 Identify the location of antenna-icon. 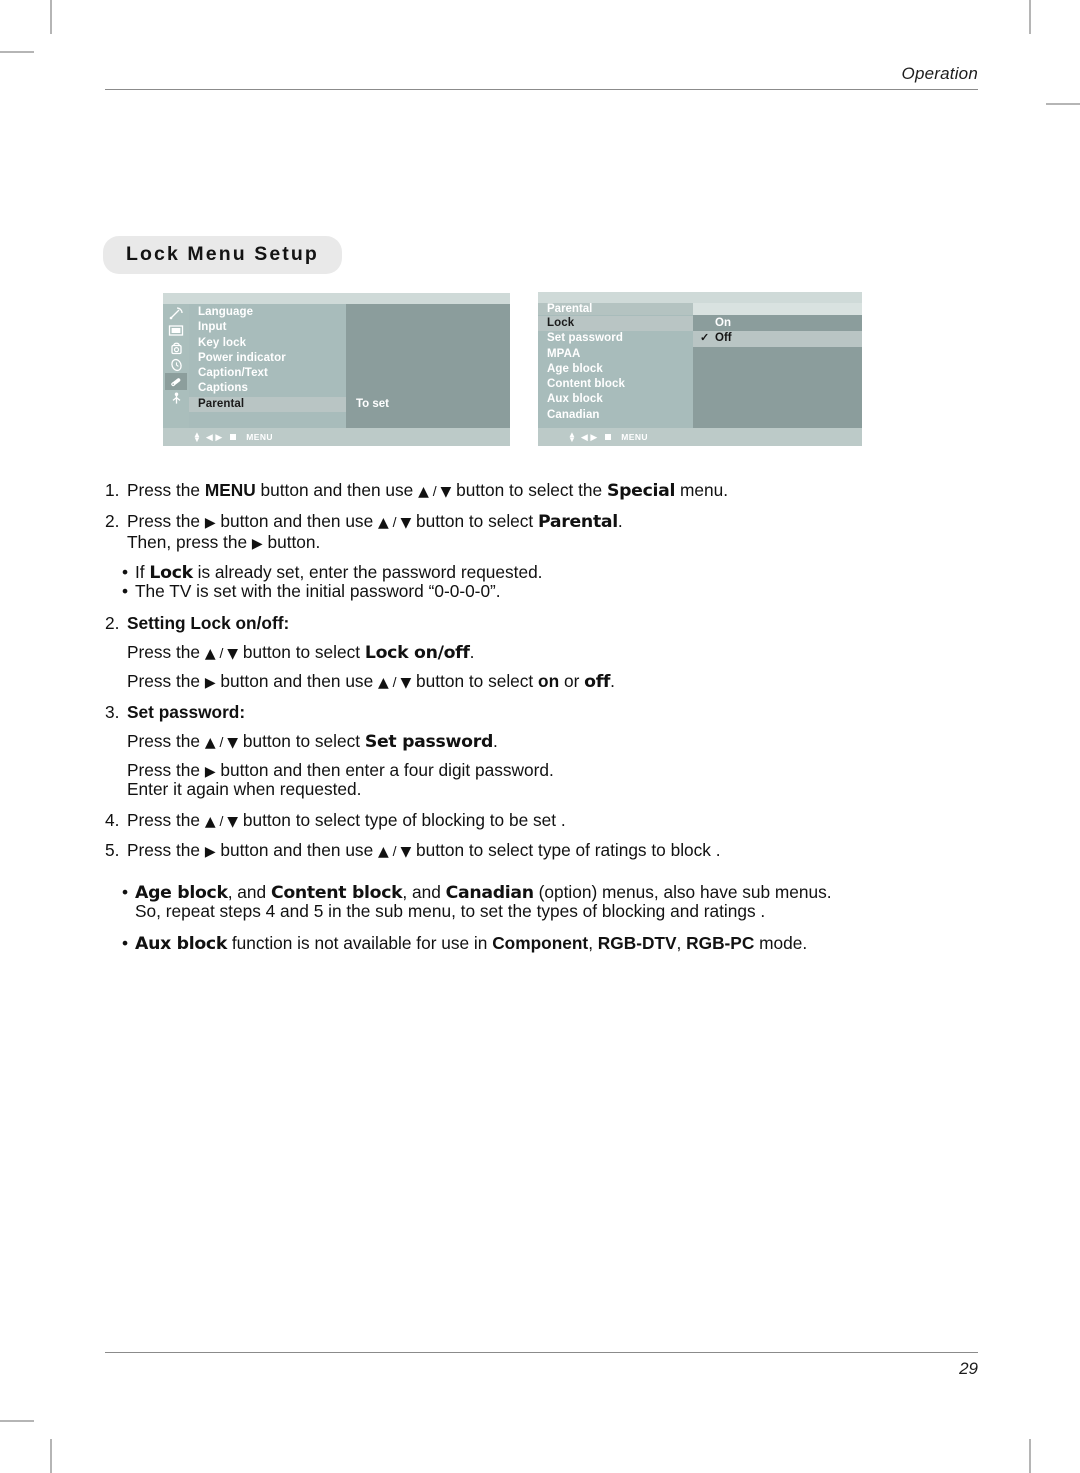
(176, 313).